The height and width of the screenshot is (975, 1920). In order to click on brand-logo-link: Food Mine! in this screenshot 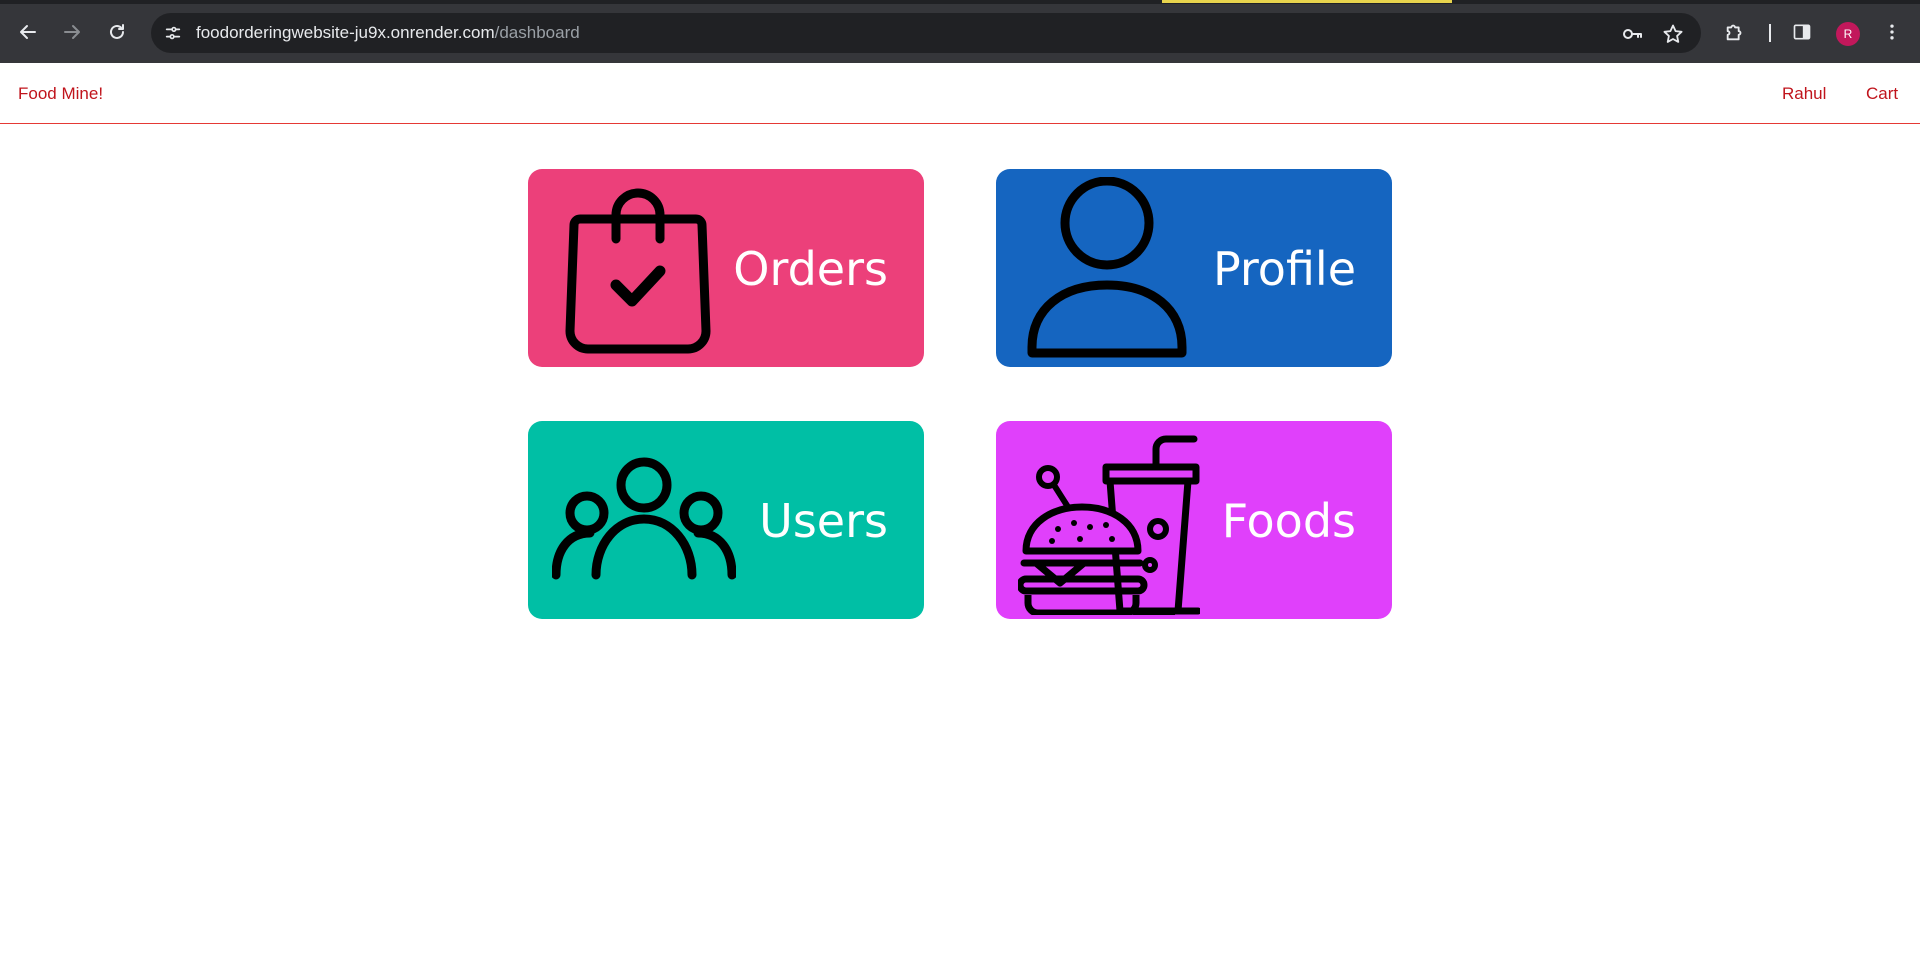, I will do `click(60, 94)`.